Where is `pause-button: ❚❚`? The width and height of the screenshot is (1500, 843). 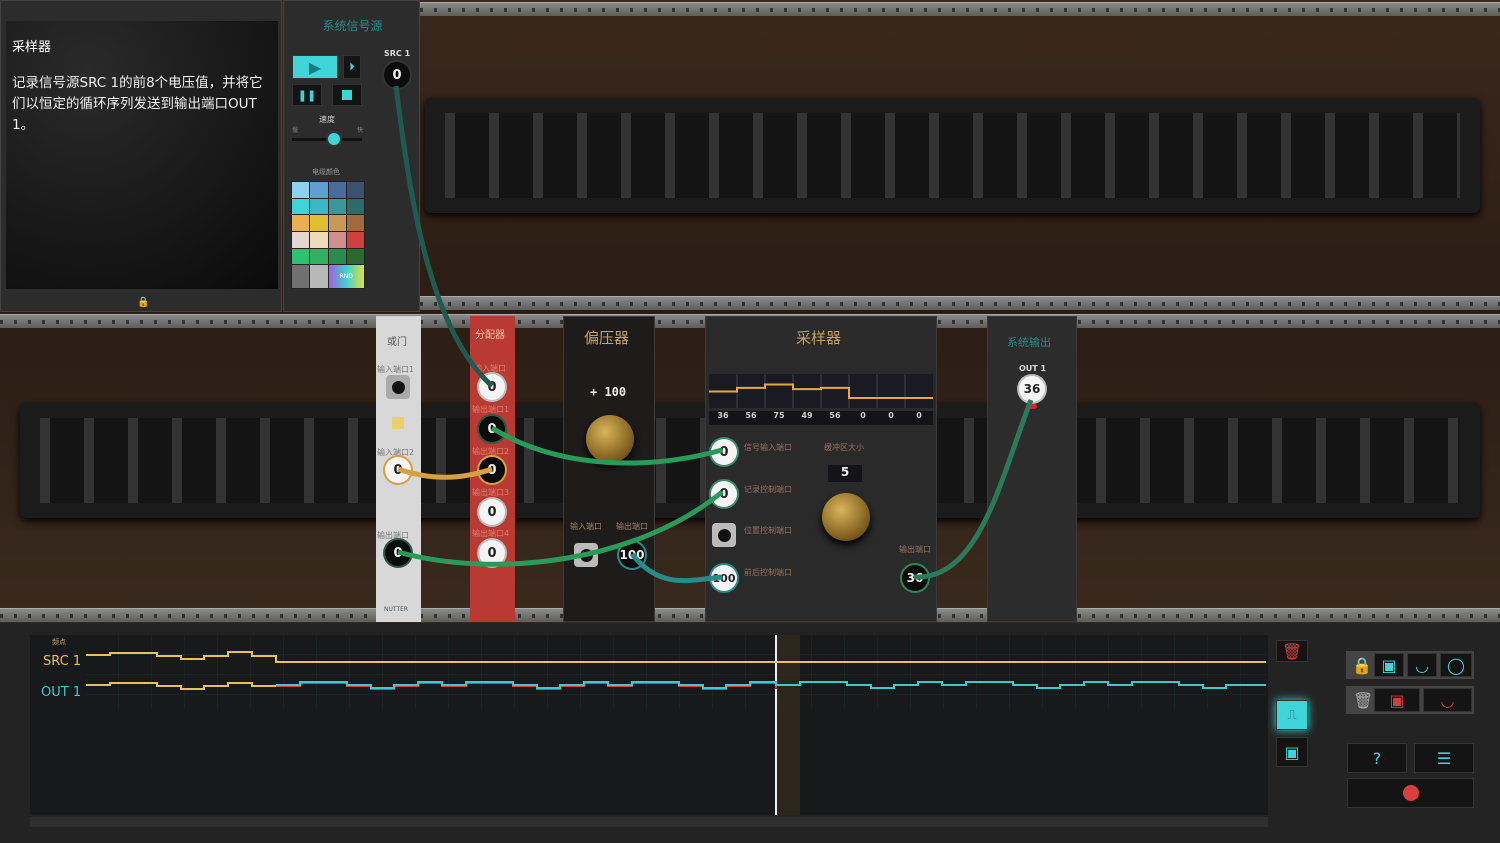
pause-button: ❚❚ is located at coordinates (307, 95).